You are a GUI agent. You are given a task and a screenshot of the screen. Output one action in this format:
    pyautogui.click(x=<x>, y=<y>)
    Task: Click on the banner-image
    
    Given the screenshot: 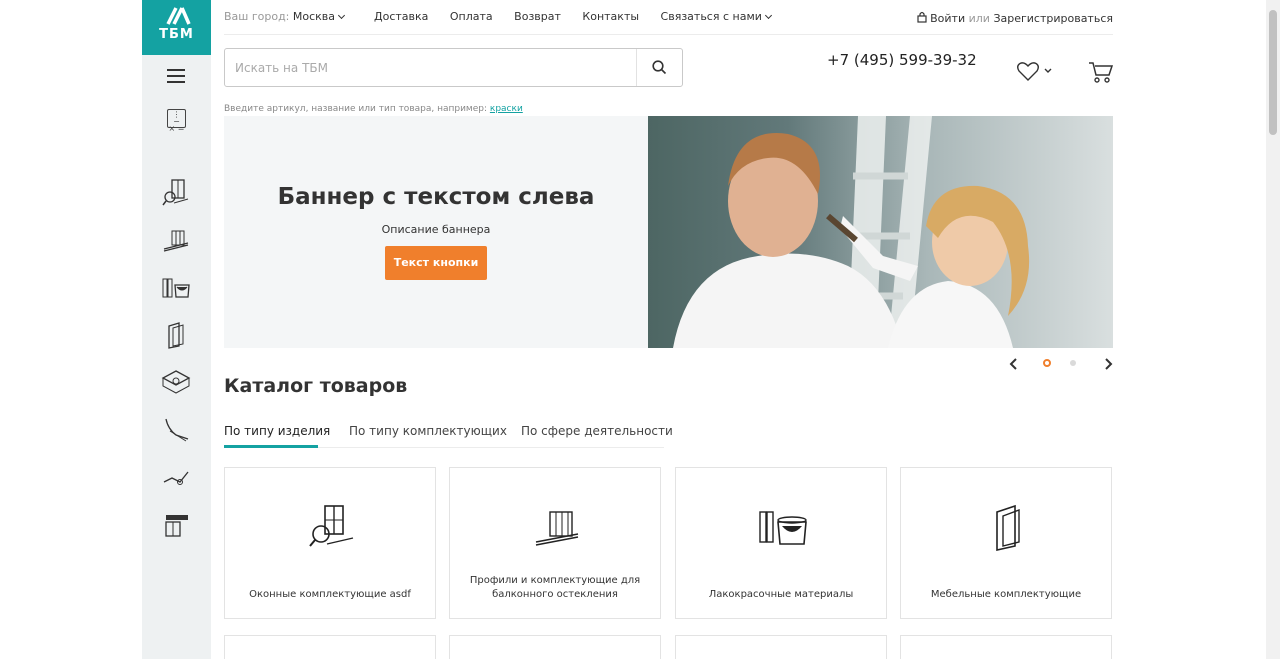 What is the action you would take?
    pyautogui.click(x=880, y=232)
    